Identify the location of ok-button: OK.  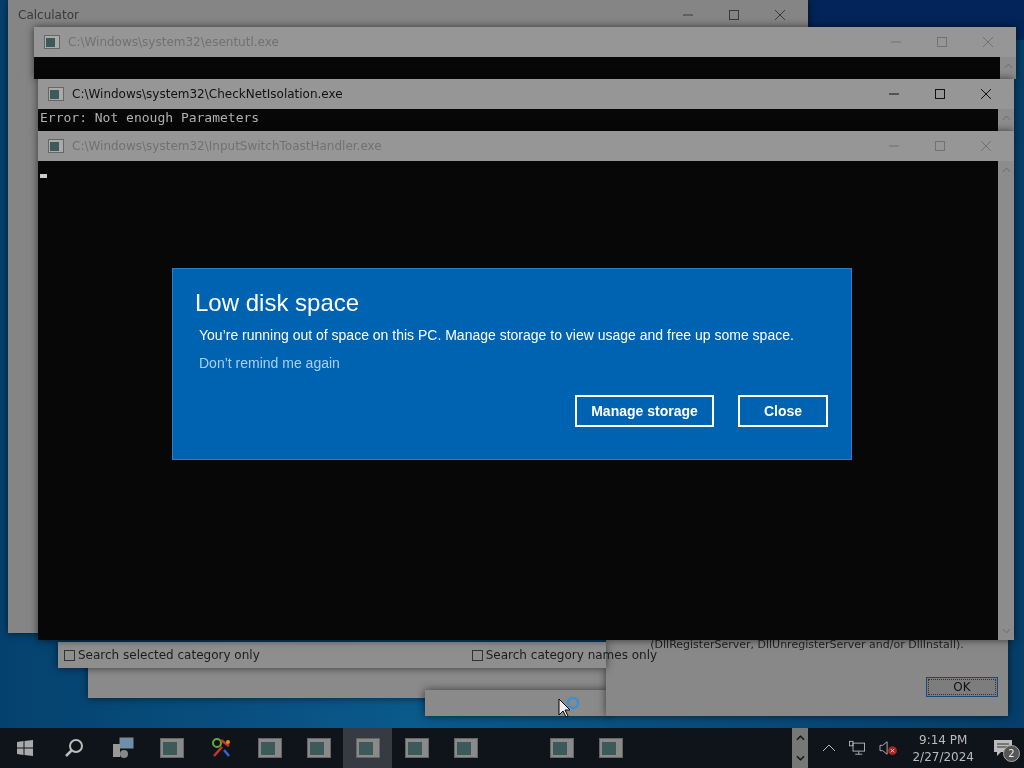
(962, 687).